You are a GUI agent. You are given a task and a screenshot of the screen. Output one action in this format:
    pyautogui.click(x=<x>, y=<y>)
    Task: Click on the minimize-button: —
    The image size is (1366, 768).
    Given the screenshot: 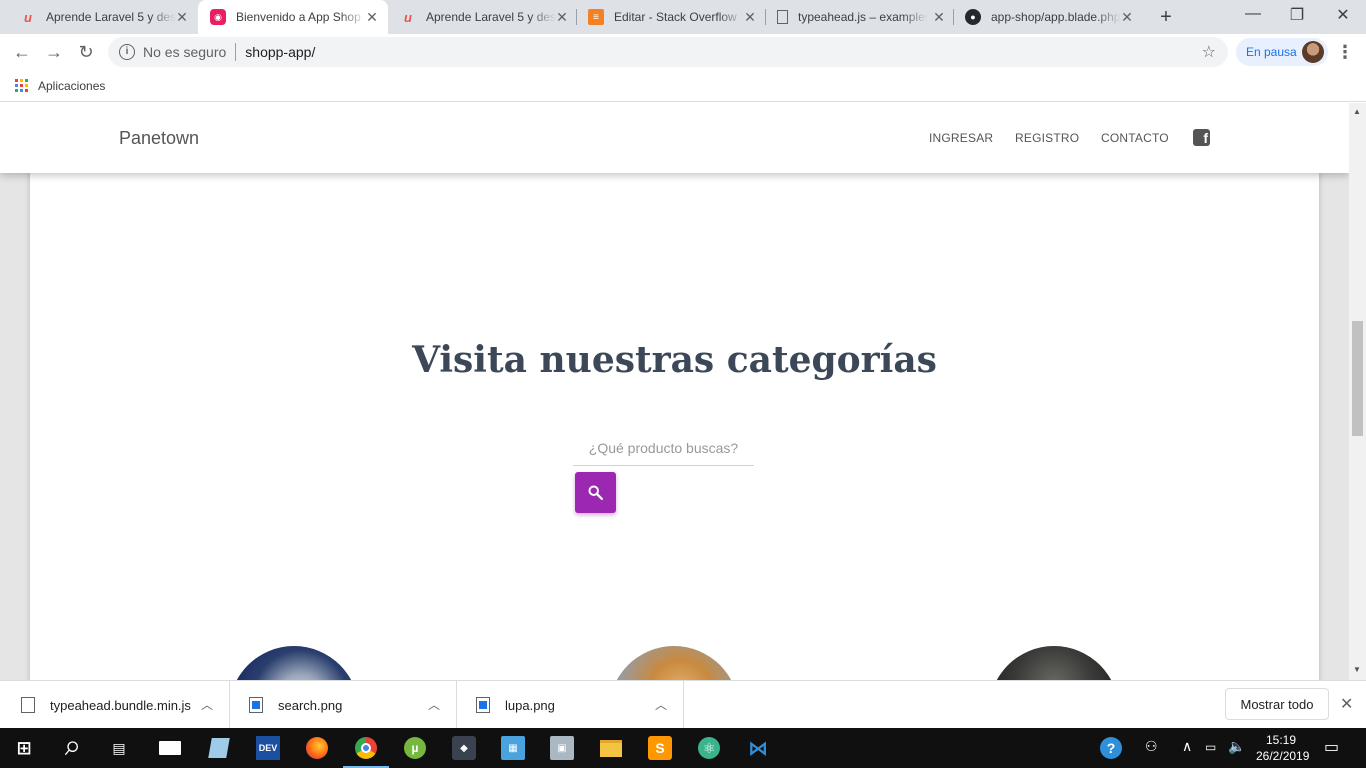 What is the action you would take?
    pyautogui.click(x=1253, y=14)
    